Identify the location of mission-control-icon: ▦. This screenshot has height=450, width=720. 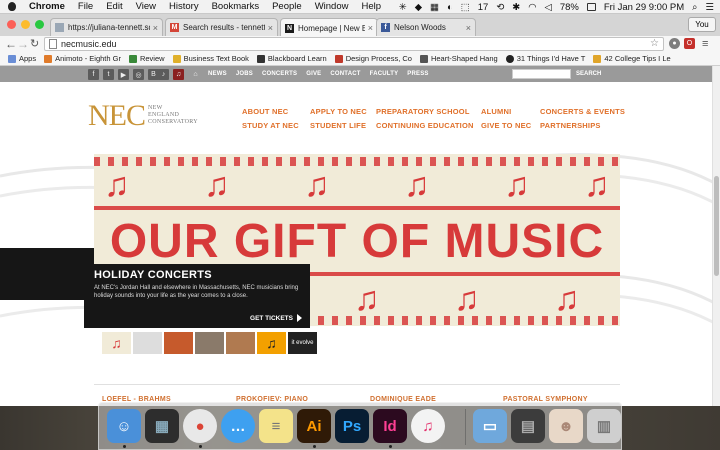
(162, 426).